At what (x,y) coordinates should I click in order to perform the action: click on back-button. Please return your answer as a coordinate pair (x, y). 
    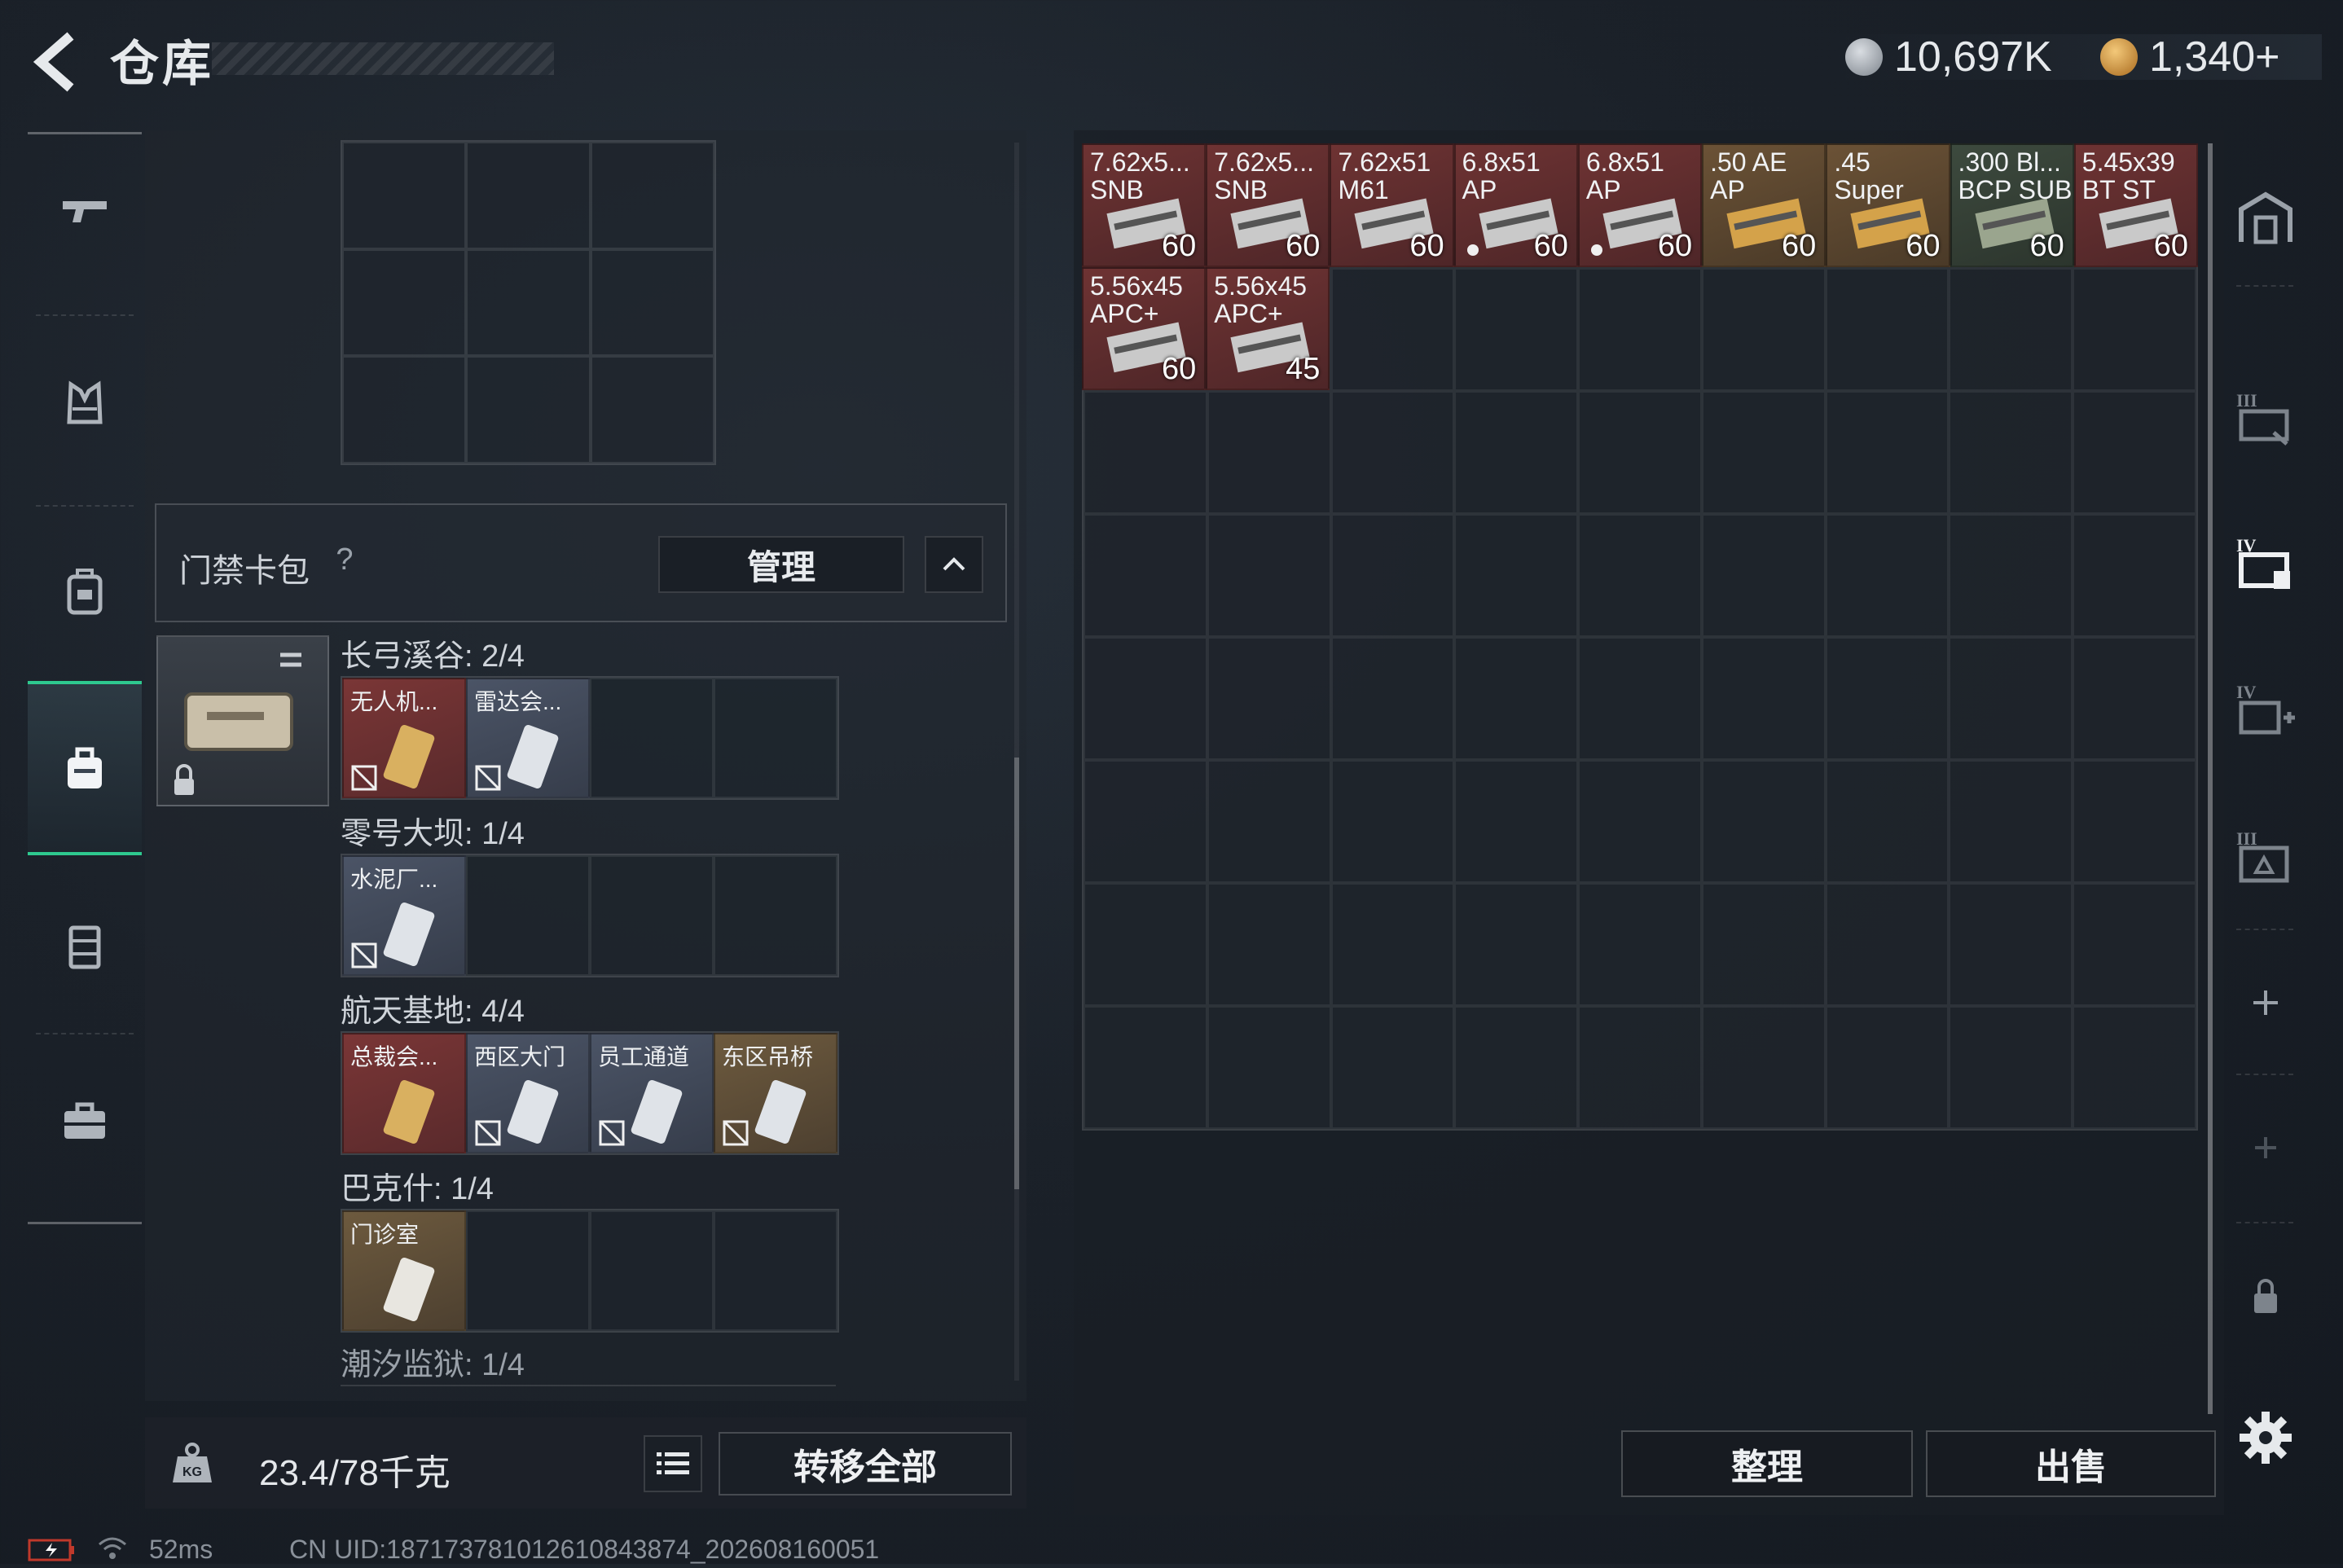
    Looking at the image, I should click on (57, 61).